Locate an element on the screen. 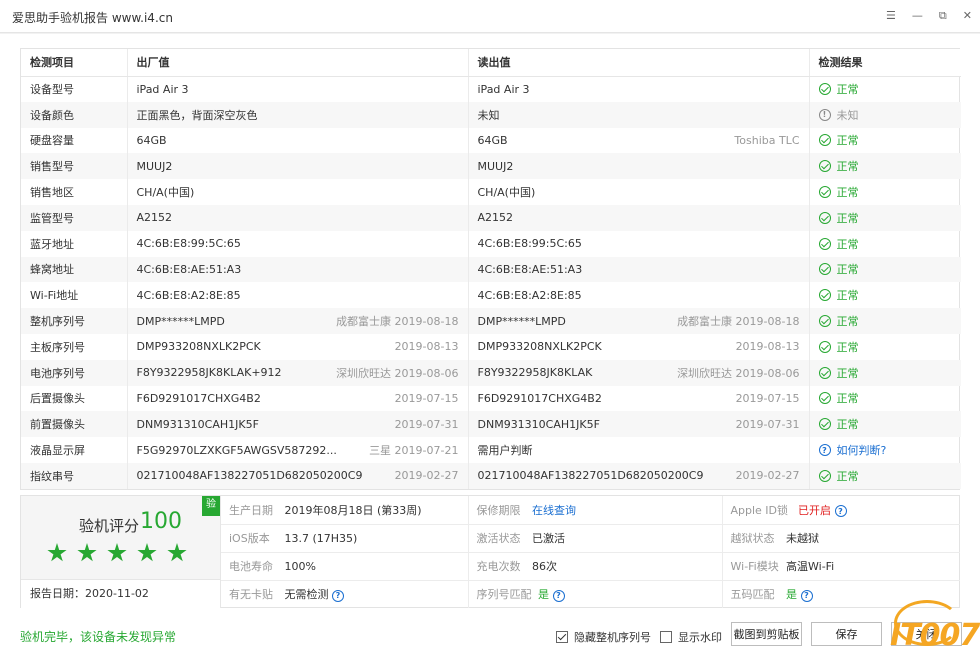 This screenshot has height=668, width=980. cell-factory-sub: 三星 2019-07-21 is located at coordinates (414, 451).